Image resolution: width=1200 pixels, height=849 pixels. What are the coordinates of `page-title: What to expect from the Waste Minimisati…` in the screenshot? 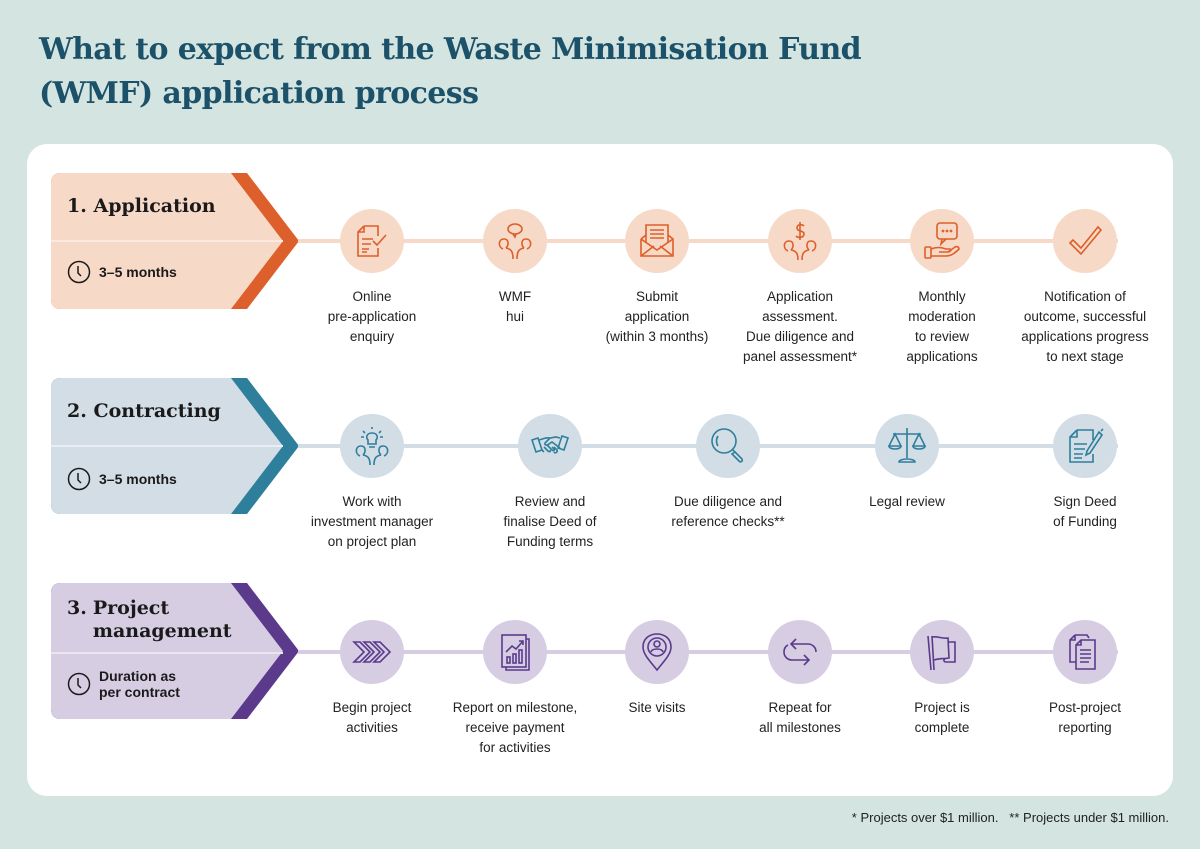 It's located at (450, 71).